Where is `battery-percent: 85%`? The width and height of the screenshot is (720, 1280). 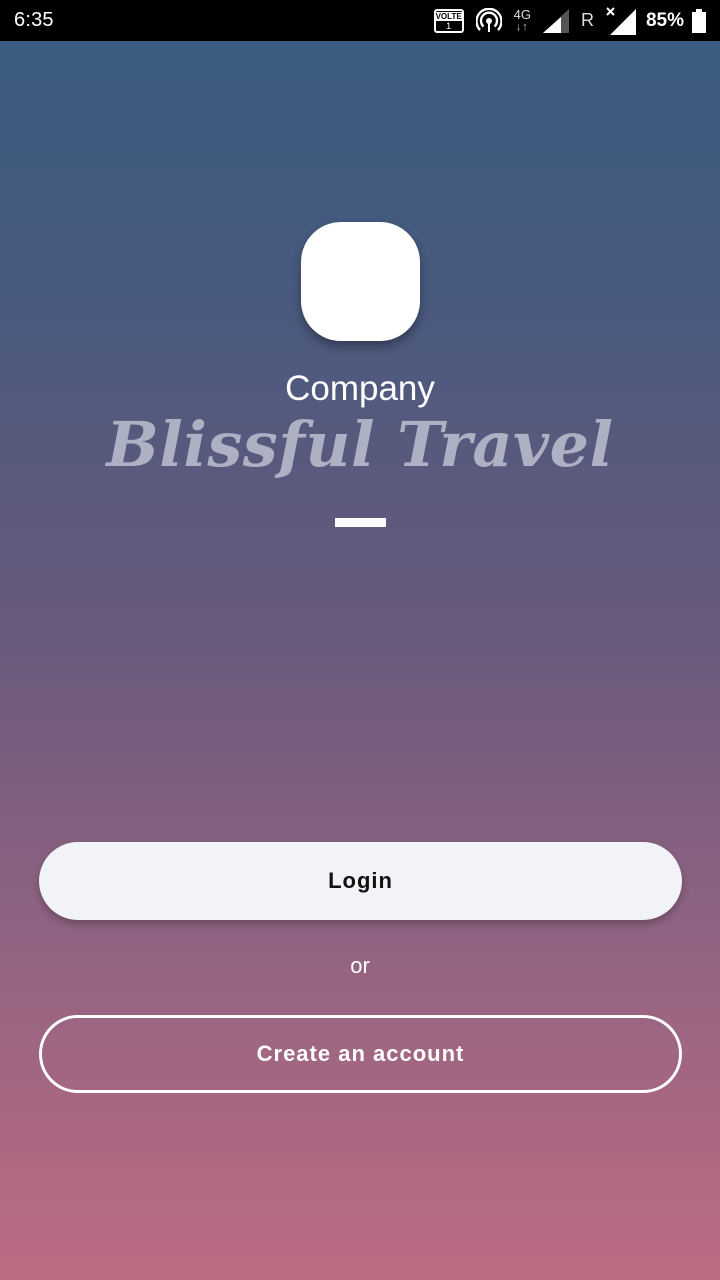 battery-percent: 85% is located at coordinates (664, 20).